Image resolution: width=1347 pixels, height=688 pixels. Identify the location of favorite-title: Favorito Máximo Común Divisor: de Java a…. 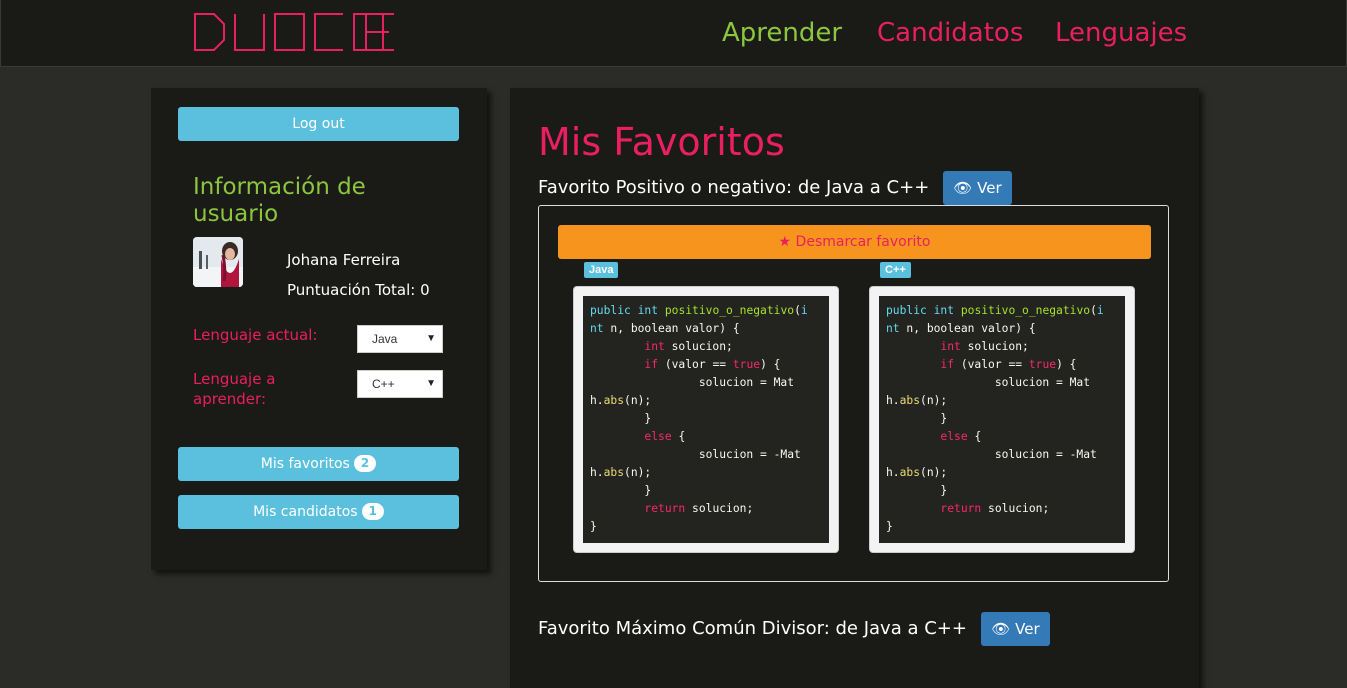
(752, 628).